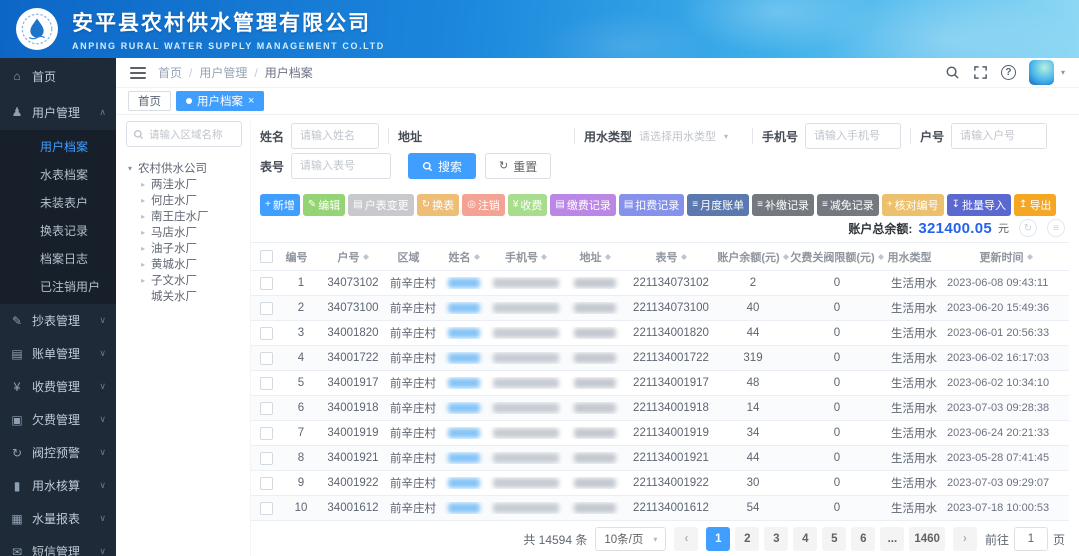 The width and height of the screenshot is (1079, 556). What do you see at coordinates (964, 539) in the screenshot?
I see `next-page-button: ›` at bounding box center [964, 539].